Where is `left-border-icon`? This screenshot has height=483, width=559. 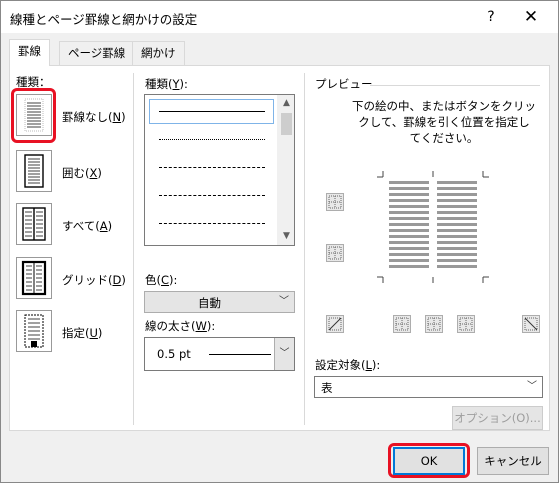 left-border-icon is located at coordinates (402, 324).